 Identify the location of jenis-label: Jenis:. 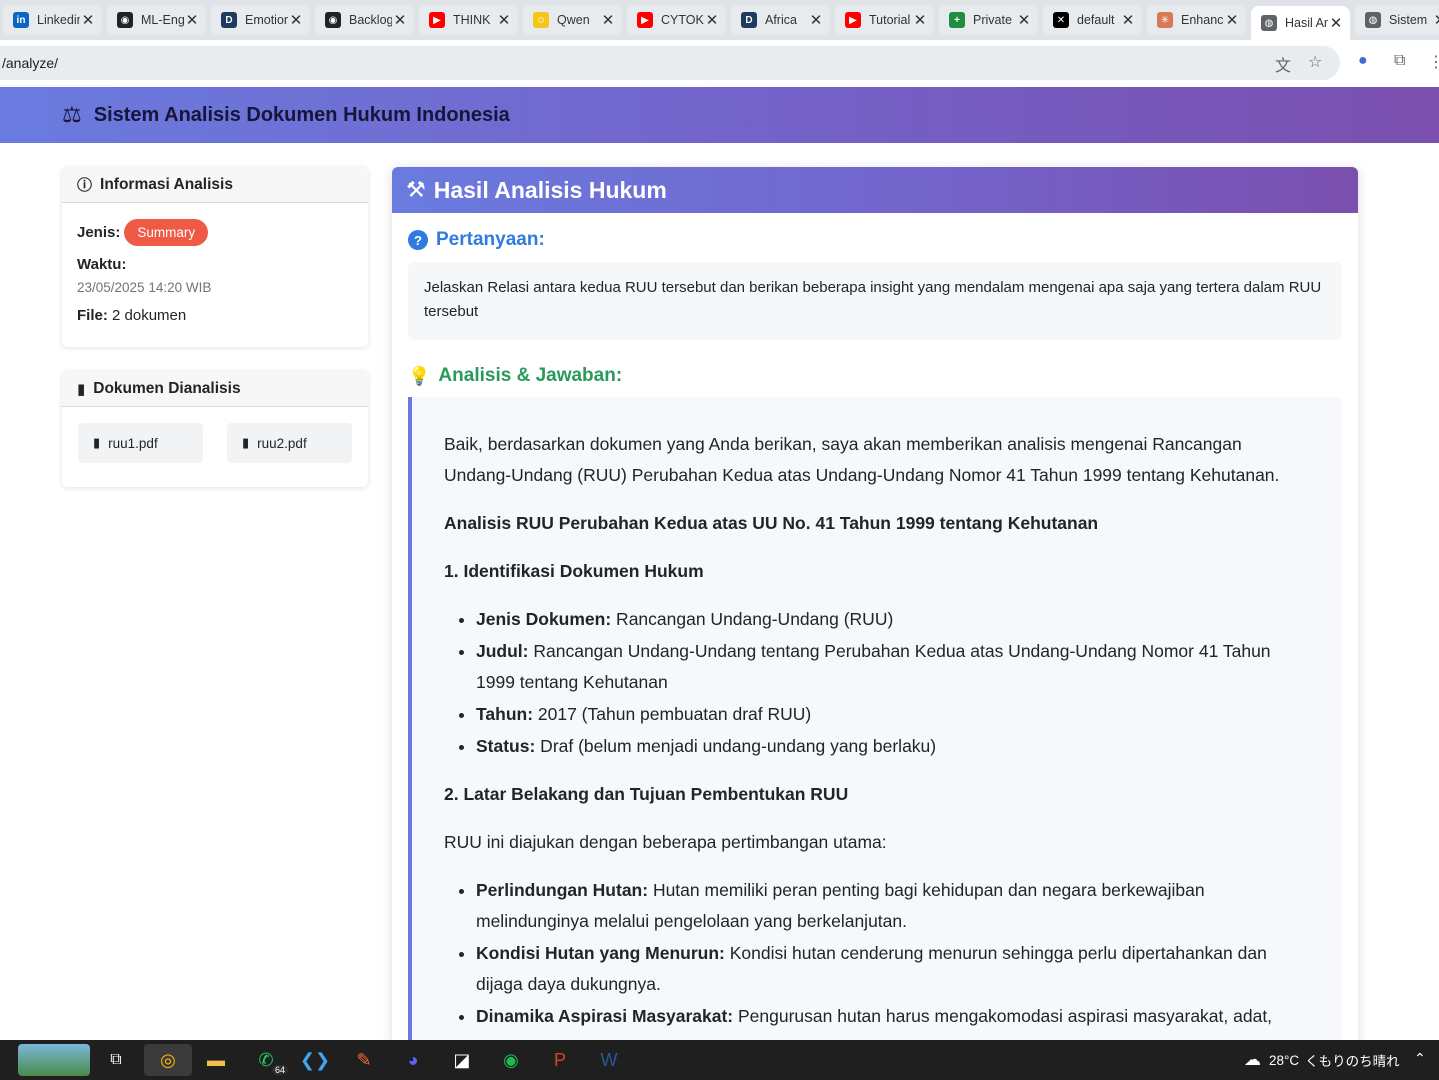
(99, 232).